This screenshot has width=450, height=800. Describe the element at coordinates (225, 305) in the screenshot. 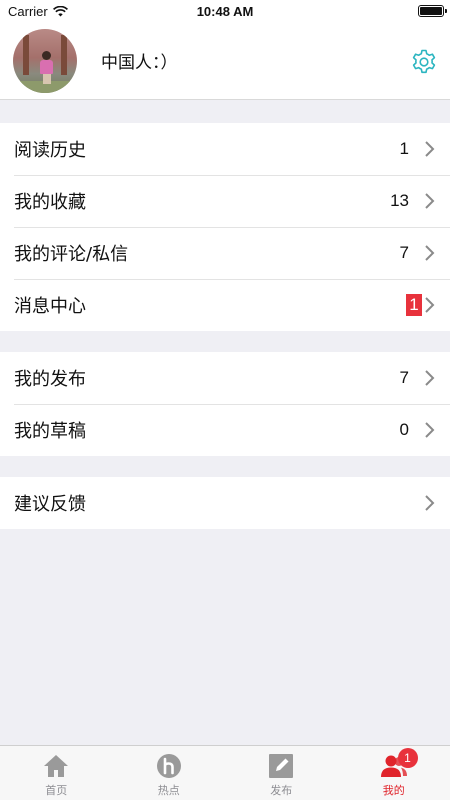

I see `menu-item-message-center: 消息中心 1` at that location.